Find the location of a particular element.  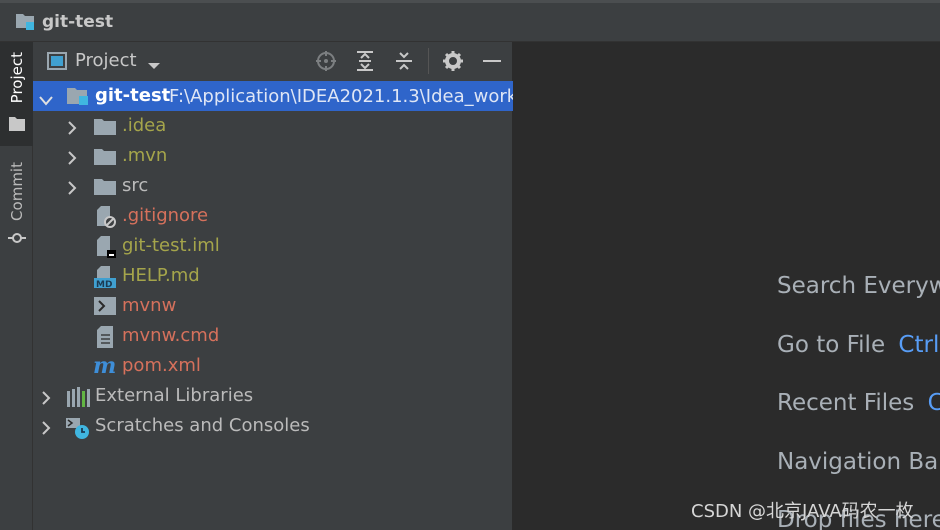

hint-shortcut: Ctrl is located at coordinates (919, 345).